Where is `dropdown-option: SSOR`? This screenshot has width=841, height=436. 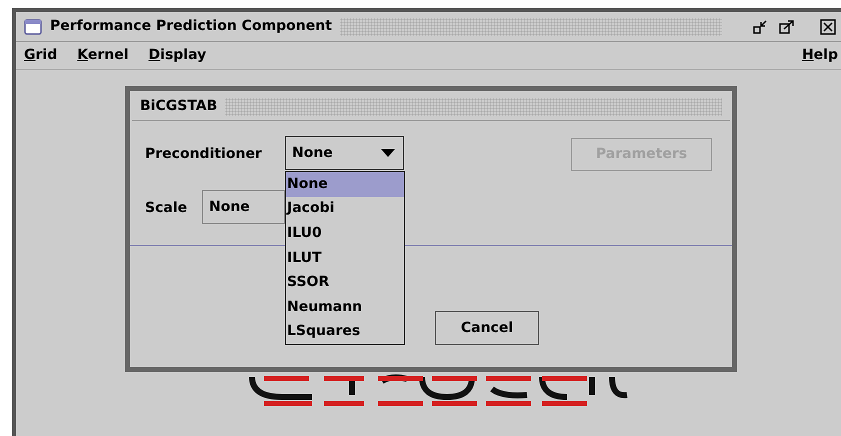 dropdown-option: SSOR is located at coordinates (345, 282).